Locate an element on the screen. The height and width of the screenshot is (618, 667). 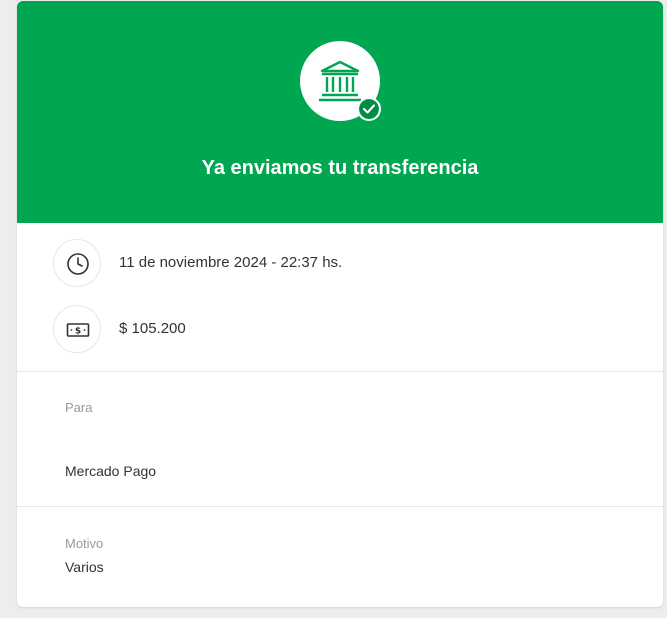
check-icon is located at coordinates (369, 109).